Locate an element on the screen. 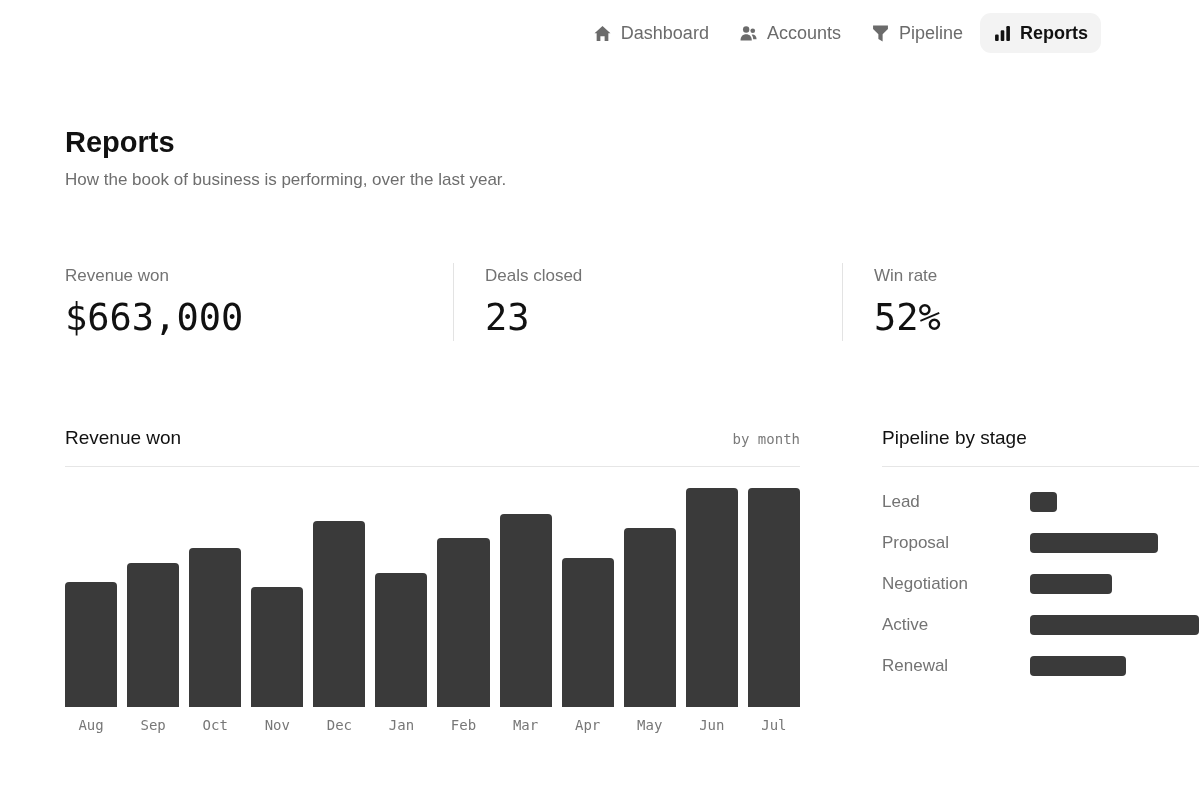 The width and height of the screenshot is (1199, 806). bar-chart-icon is located at coordinates (1002, 33).